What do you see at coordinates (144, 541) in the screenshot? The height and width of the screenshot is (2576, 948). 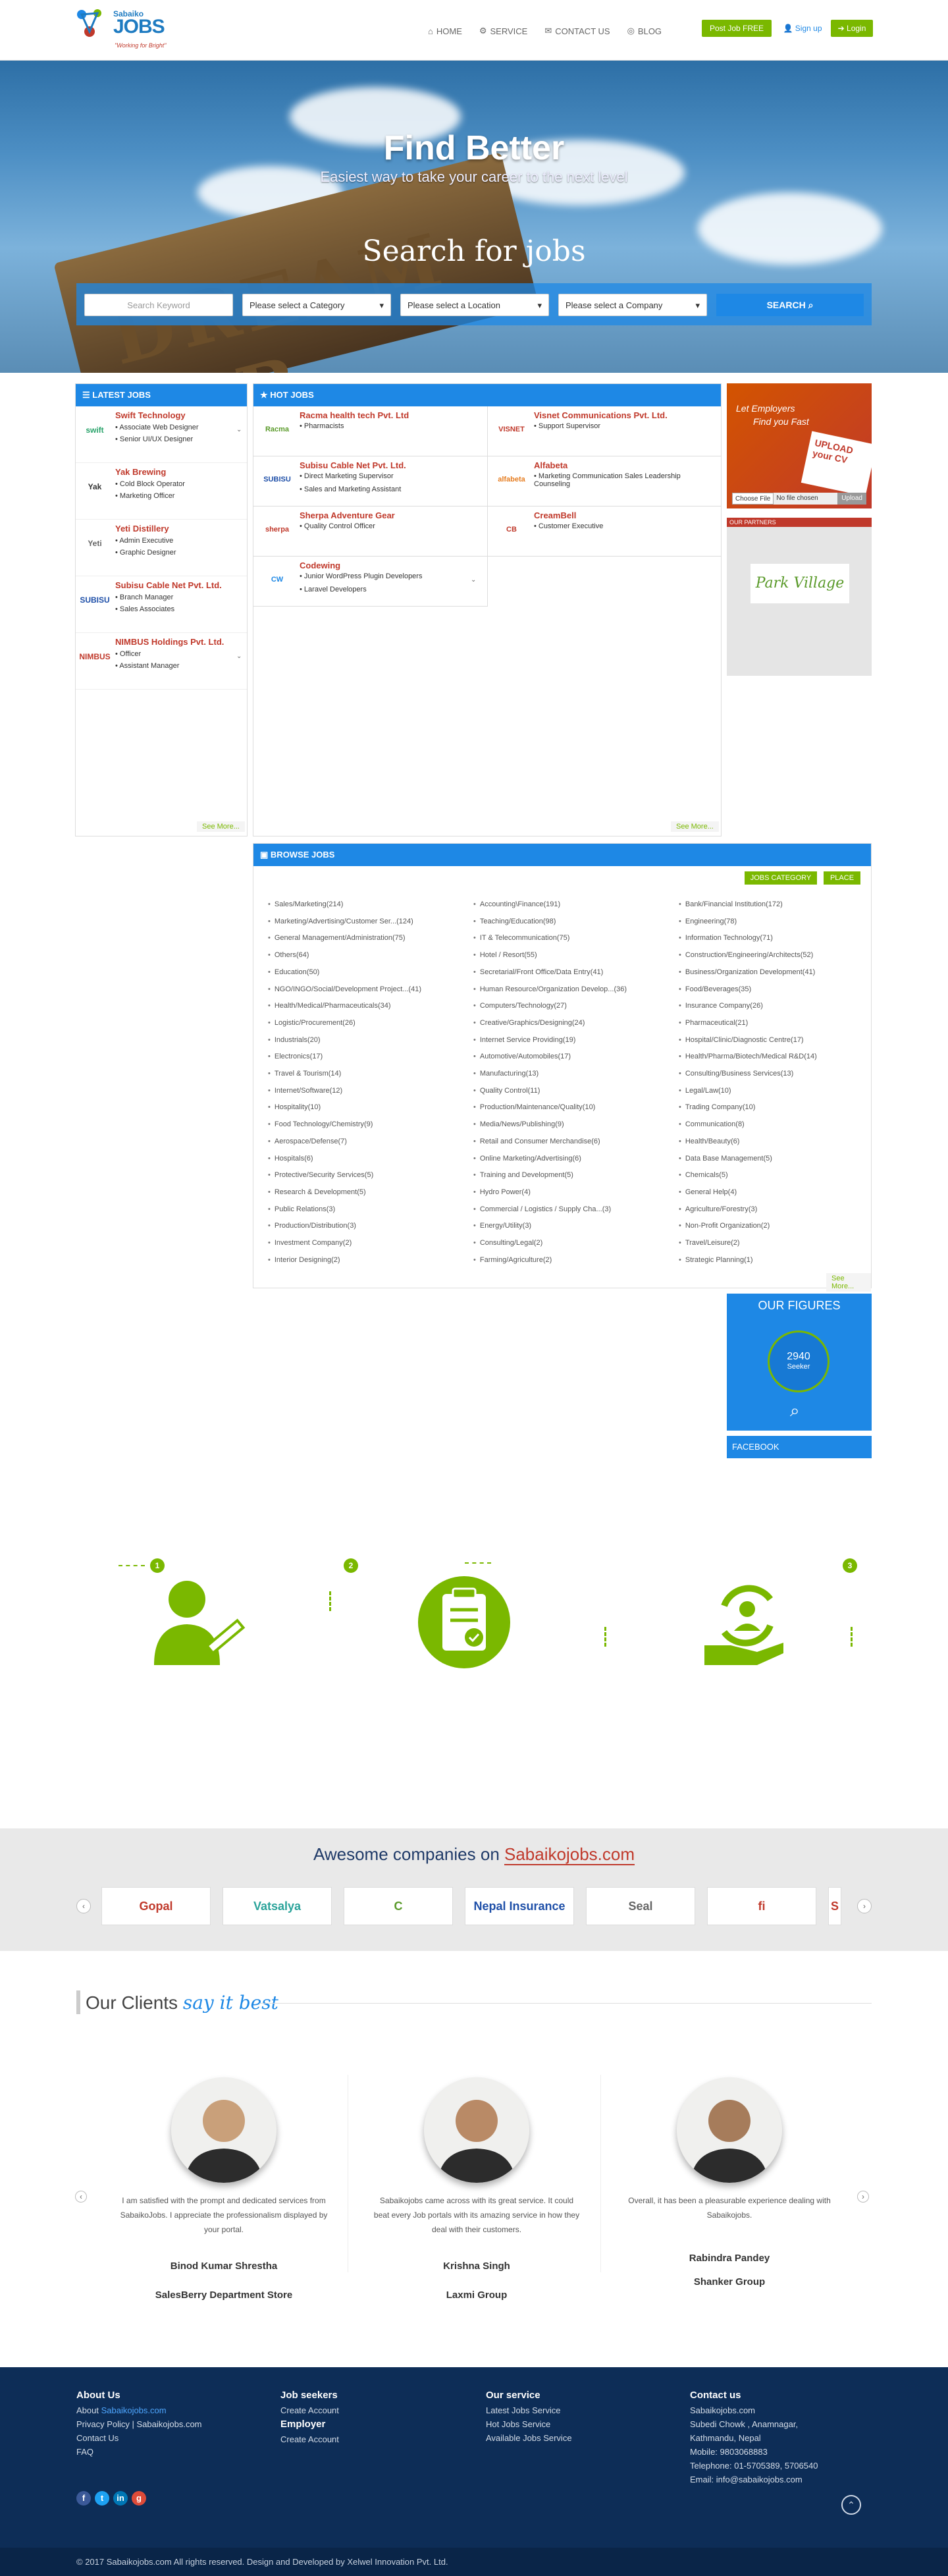 I see `job-position-link: • Admin Executive` at bounding box center [144, 541].